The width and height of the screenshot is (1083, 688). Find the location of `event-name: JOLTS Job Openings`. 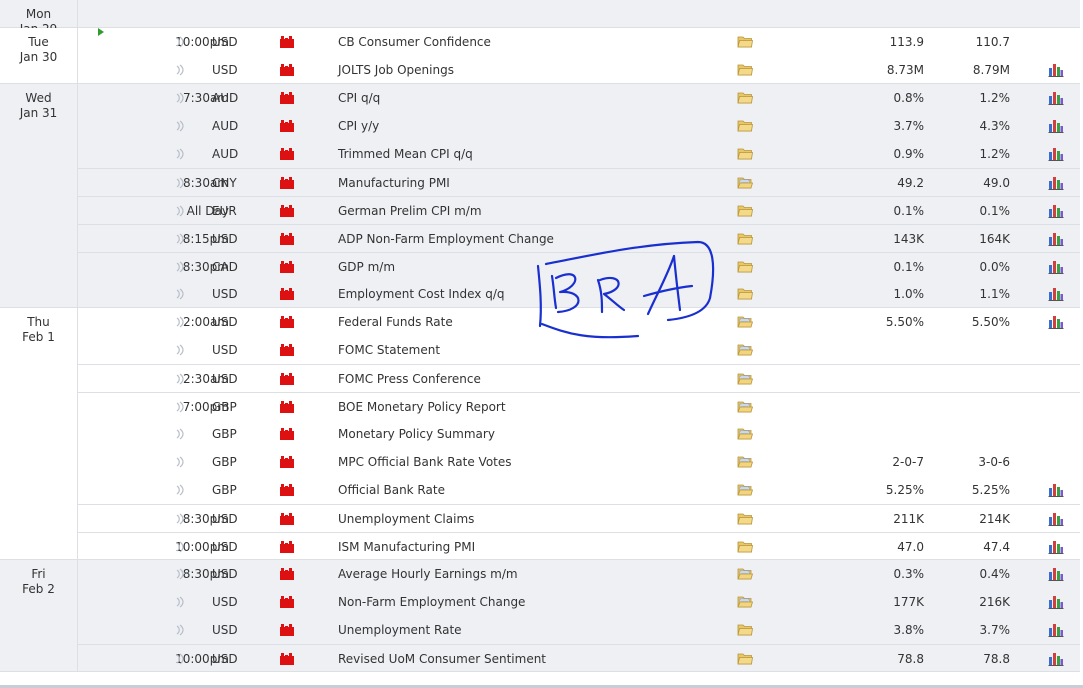

event-name: JOLTS Job Openings is located at coordinates (396, 70).